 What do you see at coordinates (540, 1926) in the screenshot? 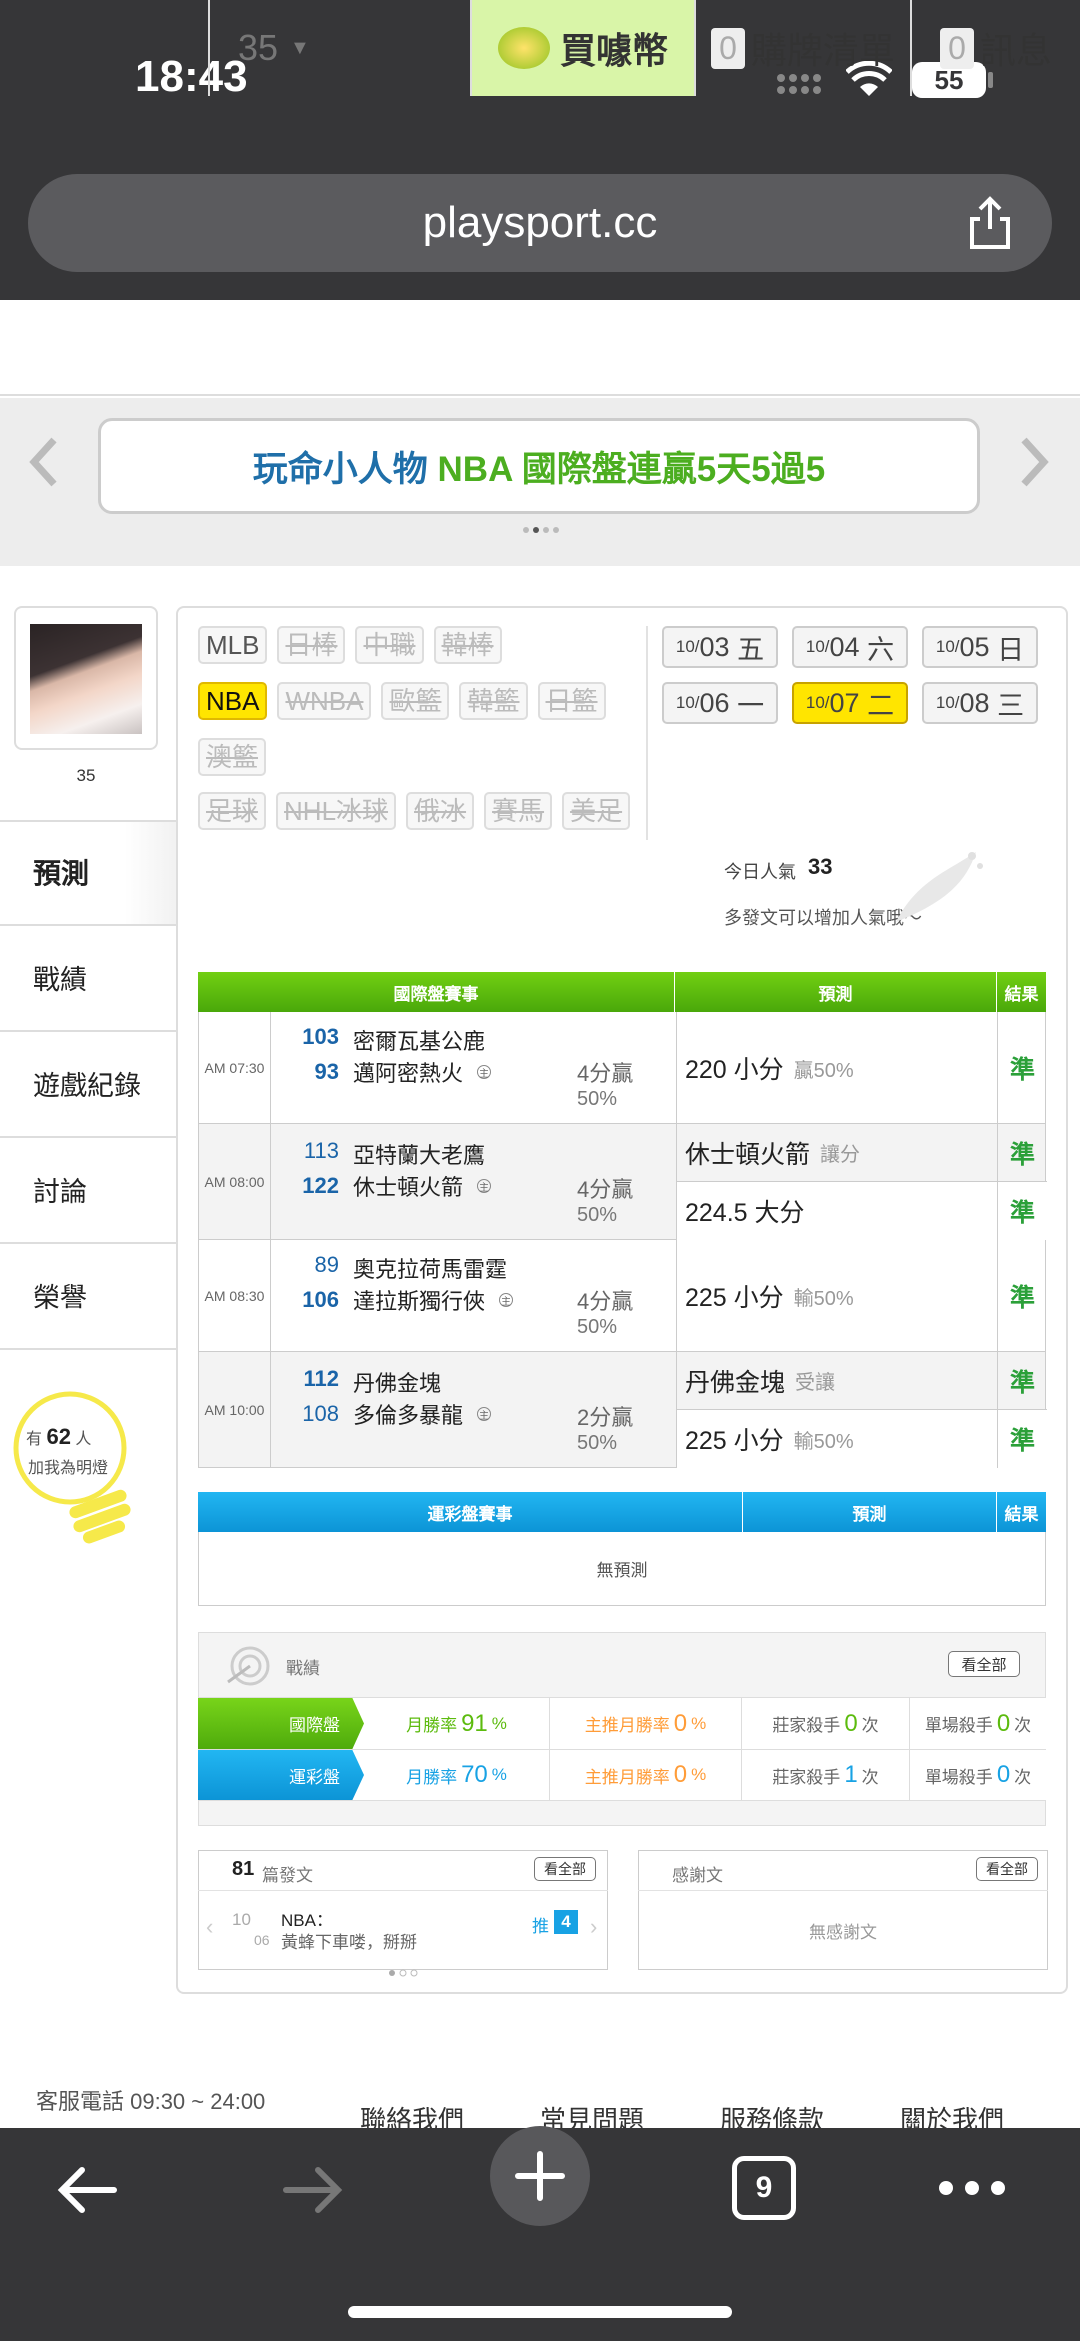
I see `post-push-label: 推` at bounding box center [540, 1926].